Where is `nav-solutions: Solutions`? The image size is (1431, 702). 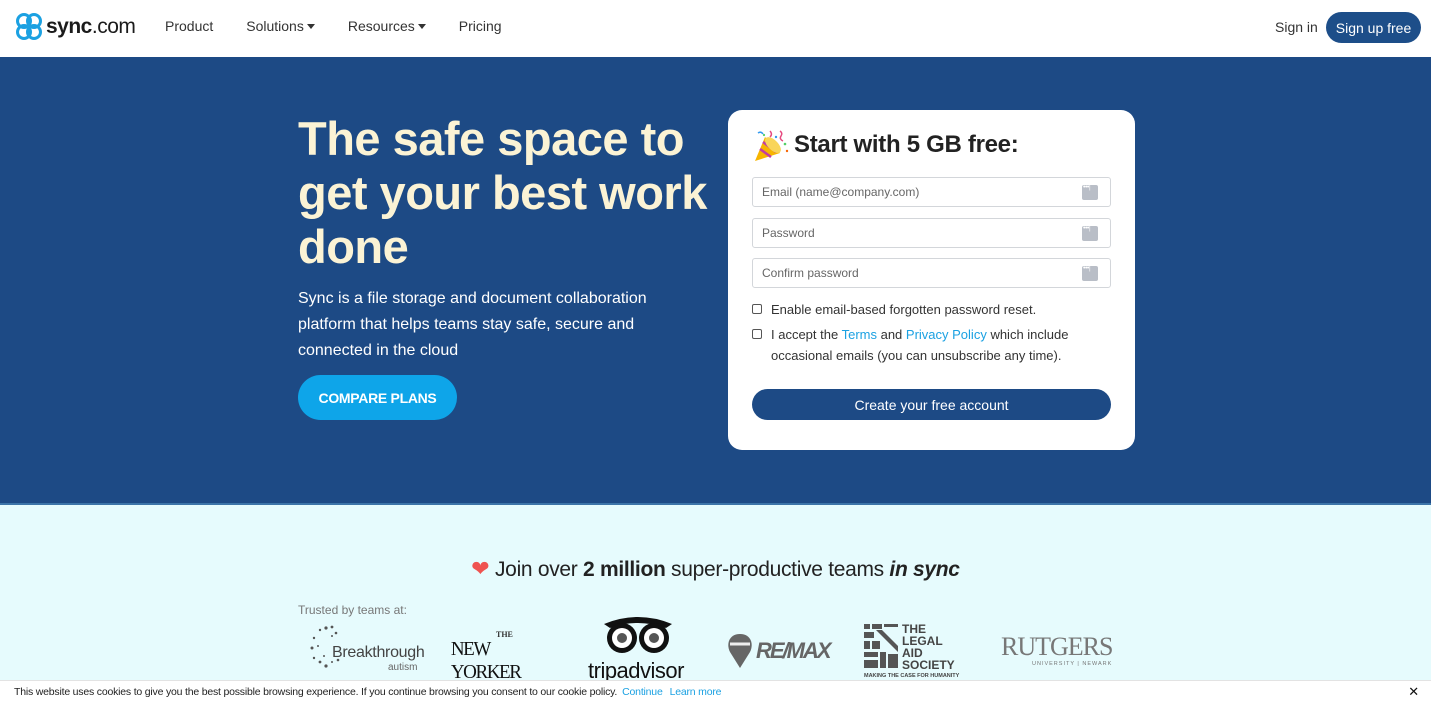
nav-solutions: Solutions is located at coordinates (280, 26).